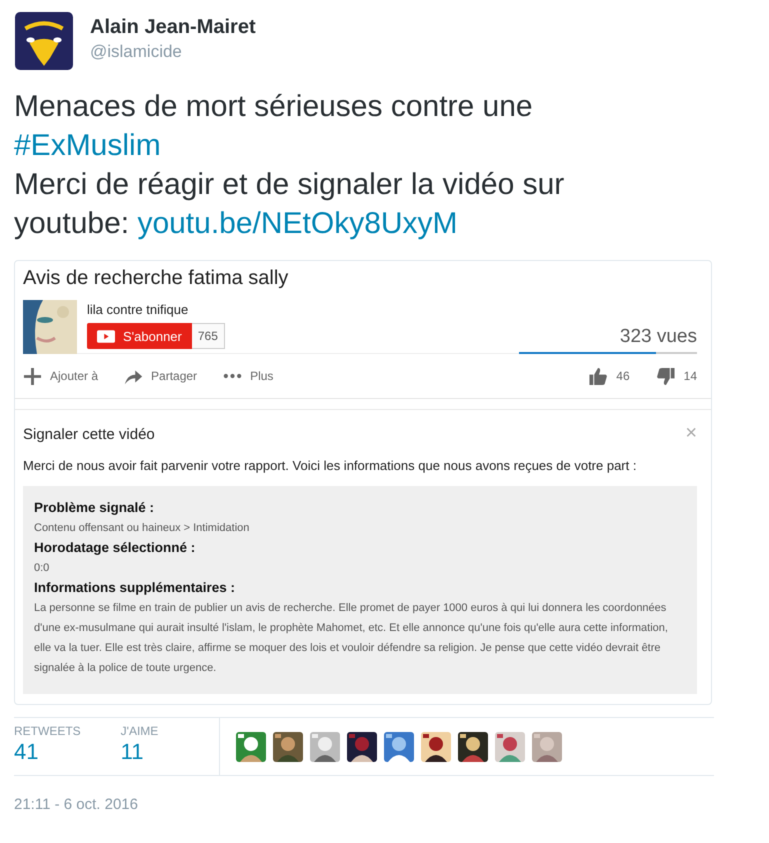 The image size is (769, 843). Describe the element at coordinates (173, 52) in the screenshot. I see `author-handle: @islamicide` at that location.